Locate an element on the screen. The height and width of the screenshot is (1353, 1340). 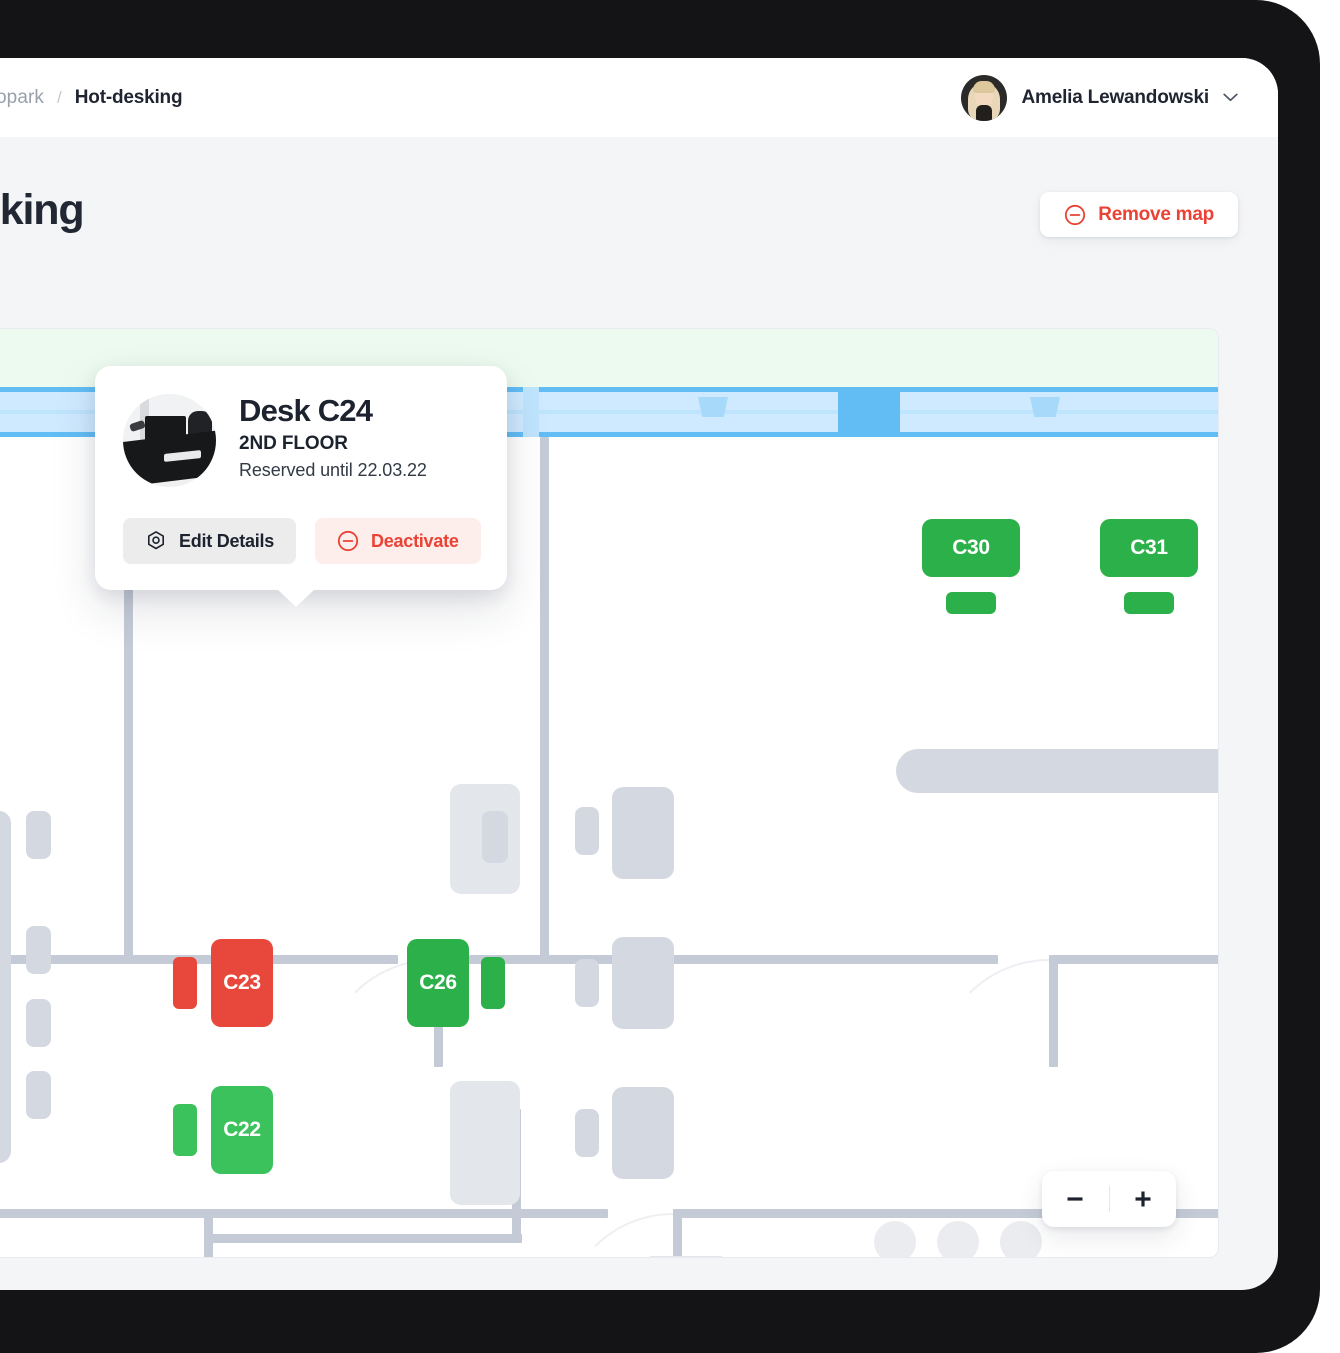
desk-C23: C23 is located at coordinates (242, 983).